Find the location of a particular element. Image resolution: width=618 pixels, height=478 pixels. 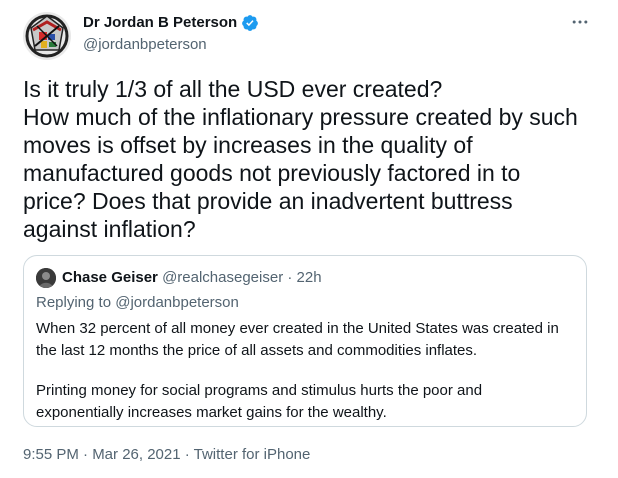

more-options-button is located at coordinates (580, 22).